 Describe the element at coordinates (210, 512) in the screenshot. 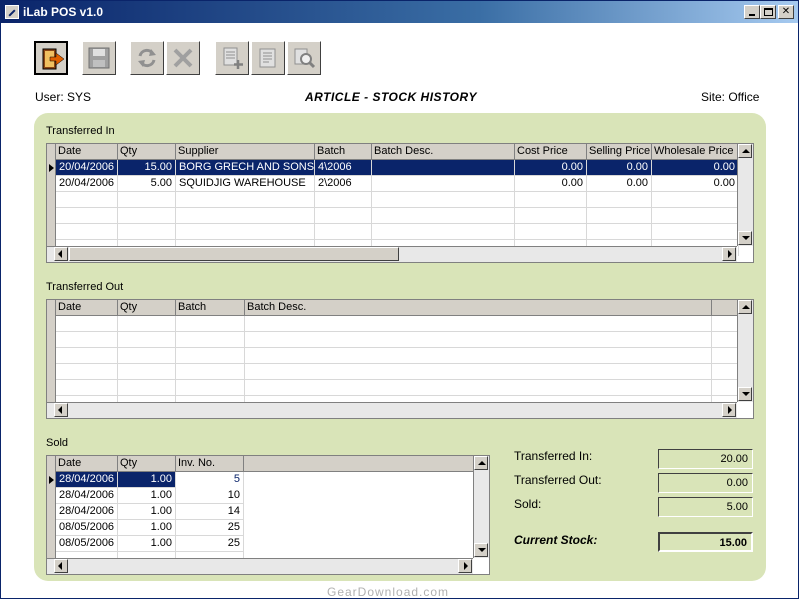

I see `table-cell: 14` at that location.